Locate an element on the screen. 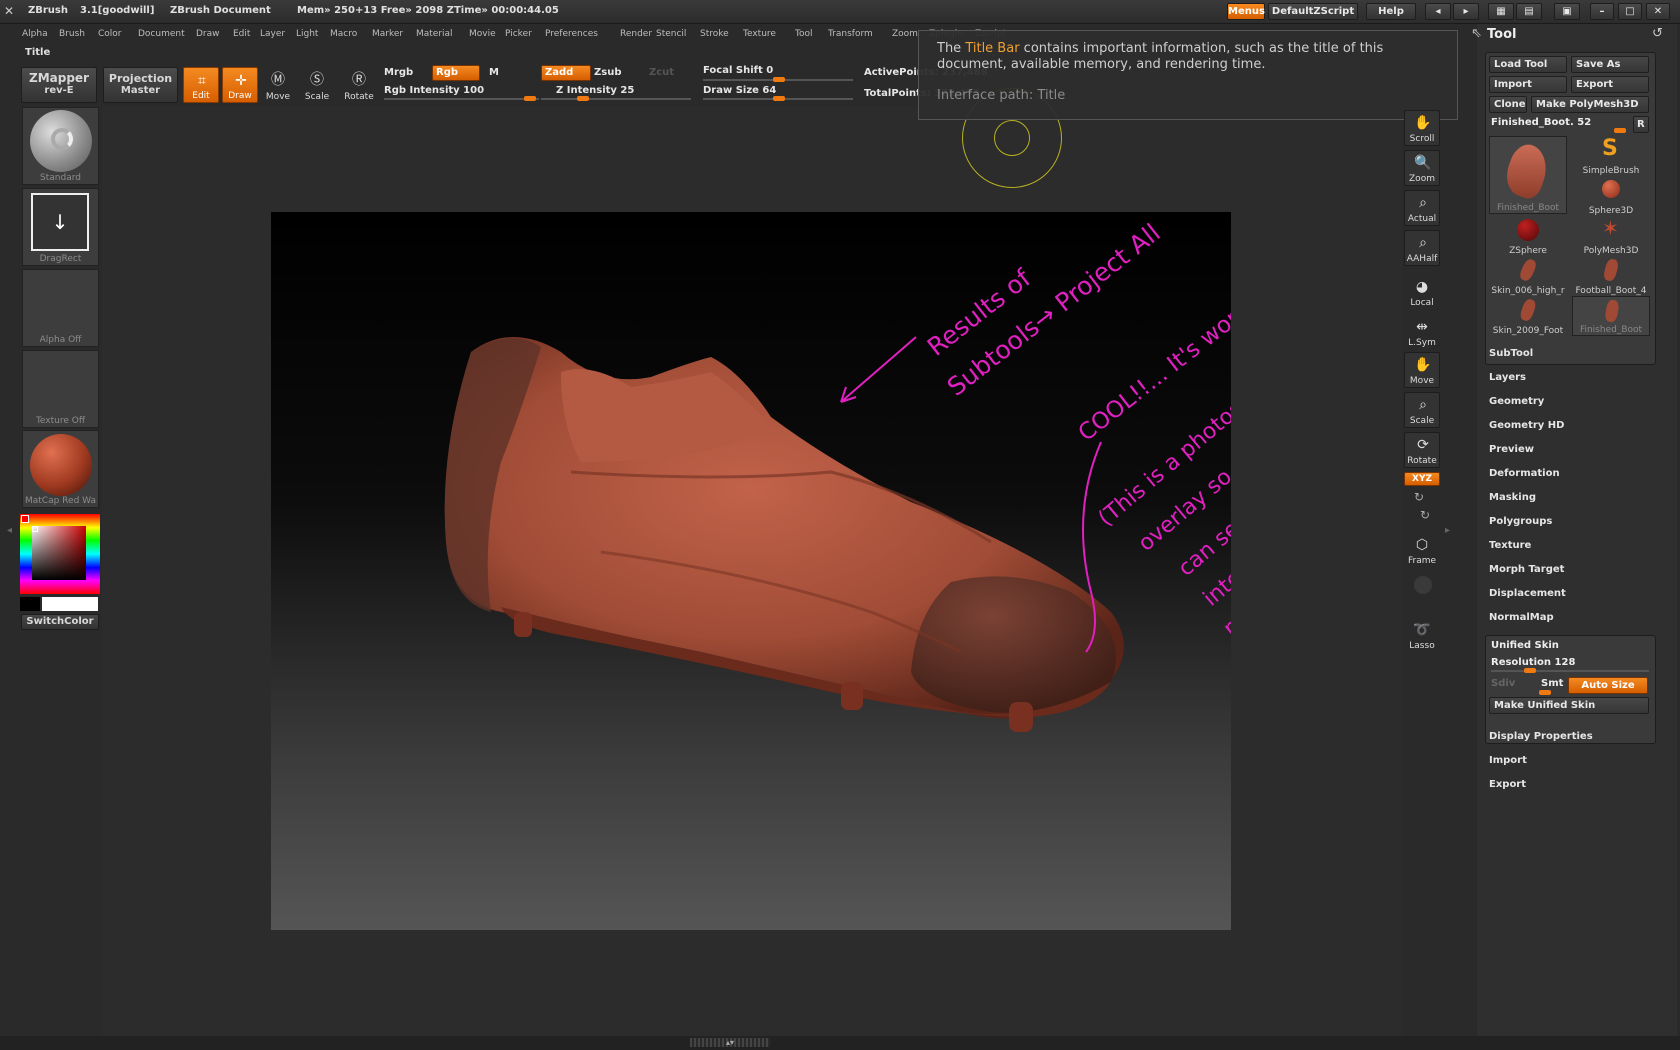 The image size is (1680, 1050). menu-layer: Layer is located at coordinates (272, 34).